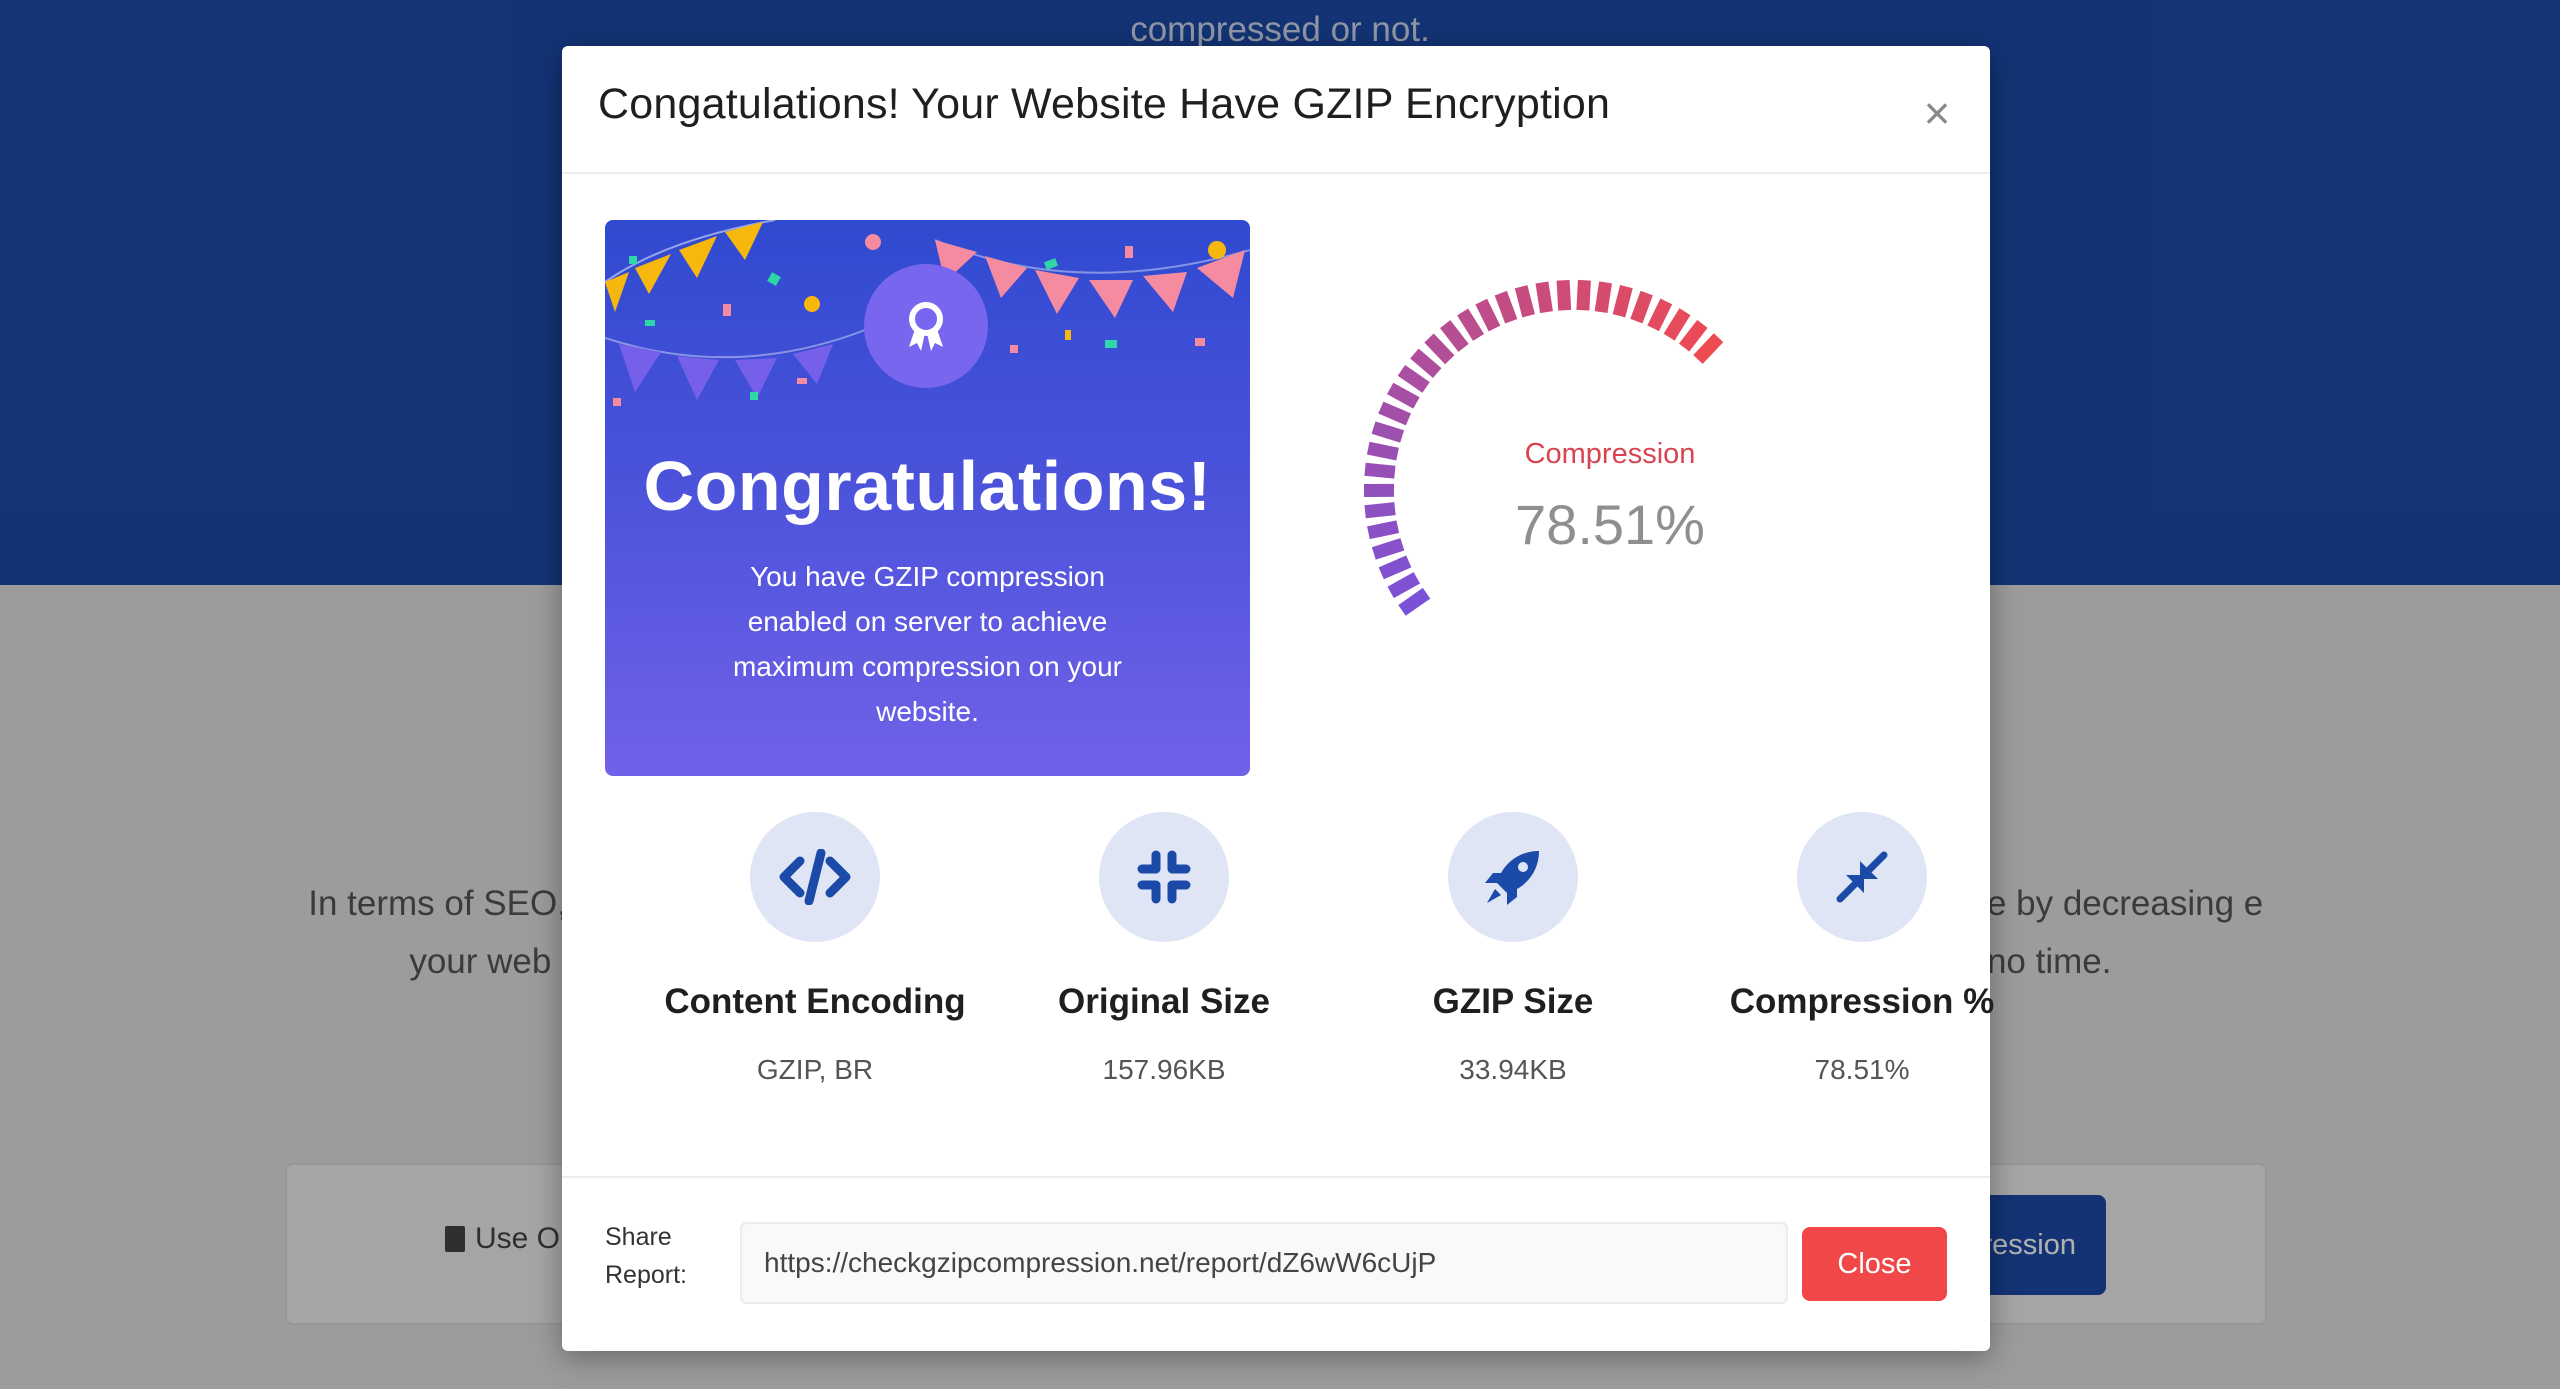 This screenshot has height=1389, width=2560. I want to click on share-report-label: Share Report:, so click(646, 1256).